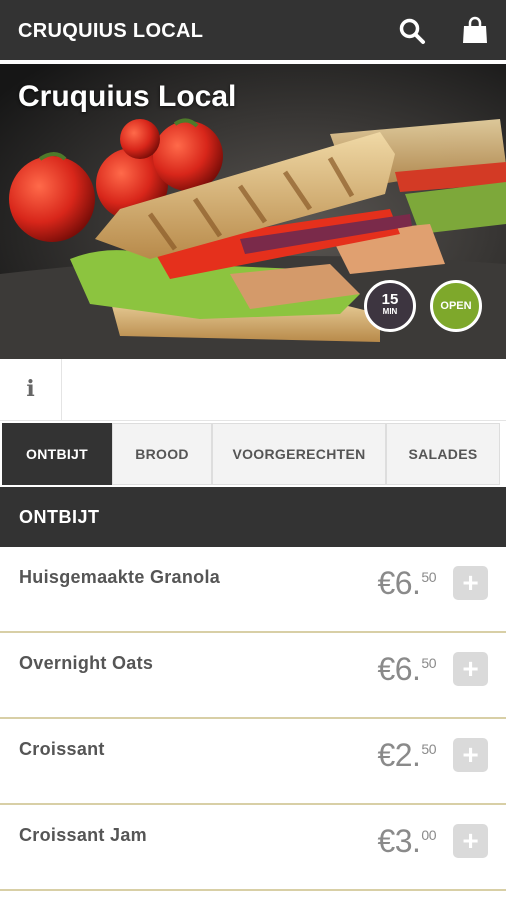  I want to click on top-bar: CRUQUIUS LOCAL, so click(253, 31).